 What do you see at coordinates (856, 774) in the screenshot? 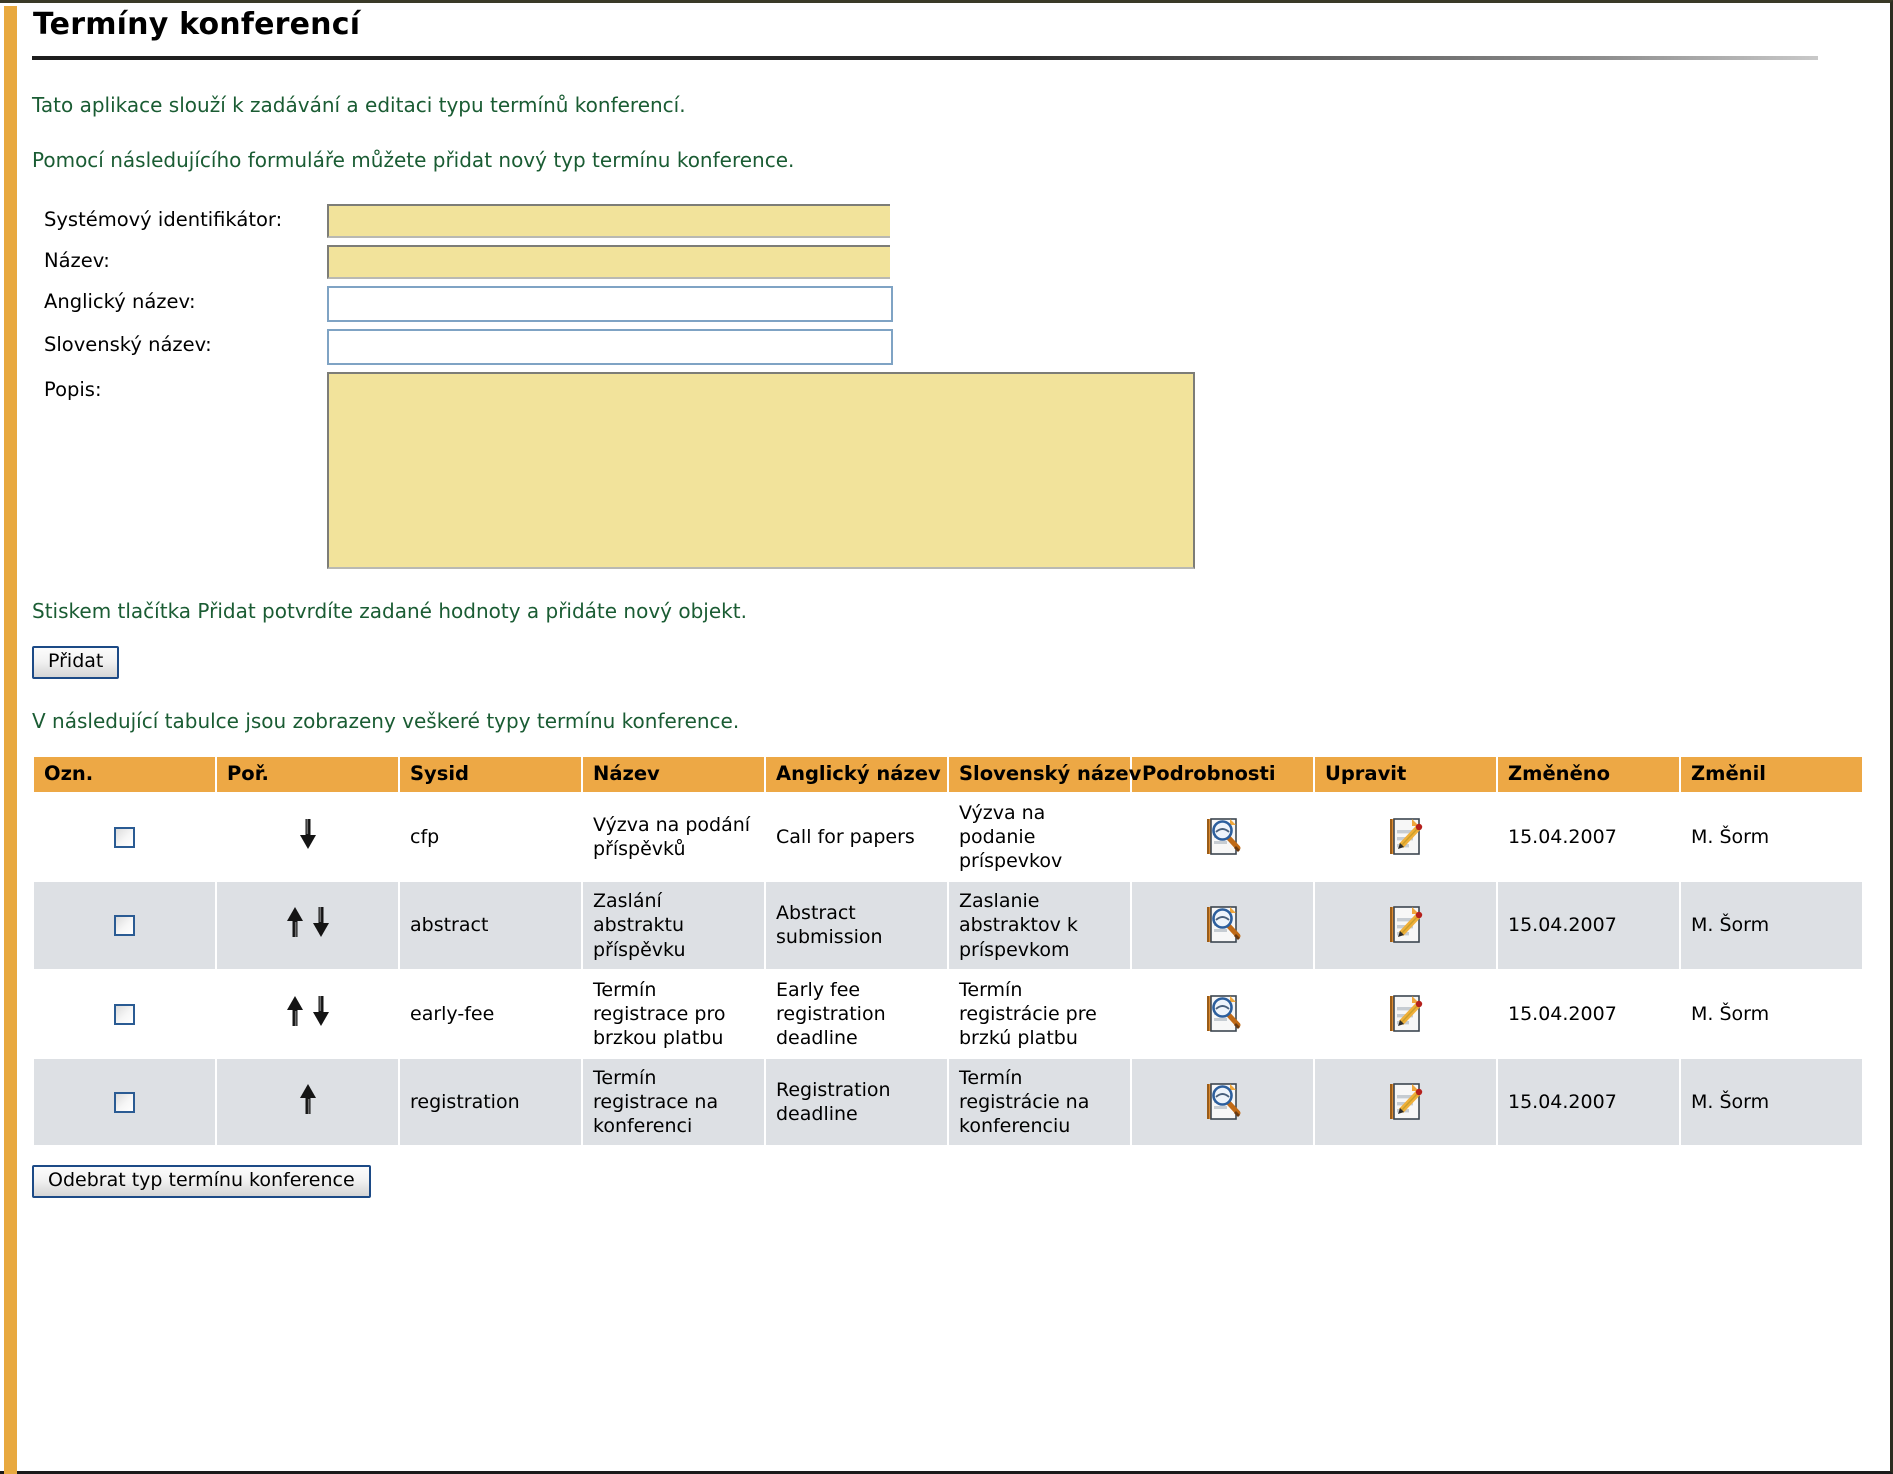
I see `column-header-anglicky: Anglický název` at bounding box center [856, 774].